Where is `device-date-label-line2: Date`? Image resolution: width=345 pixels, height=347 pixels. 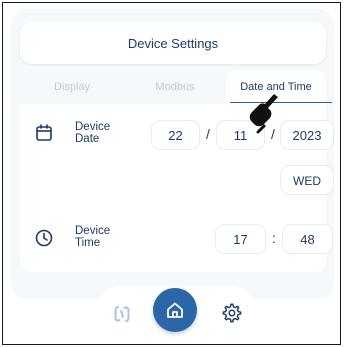
device-date-label-line2: Date is located at coordinates (87, 139).